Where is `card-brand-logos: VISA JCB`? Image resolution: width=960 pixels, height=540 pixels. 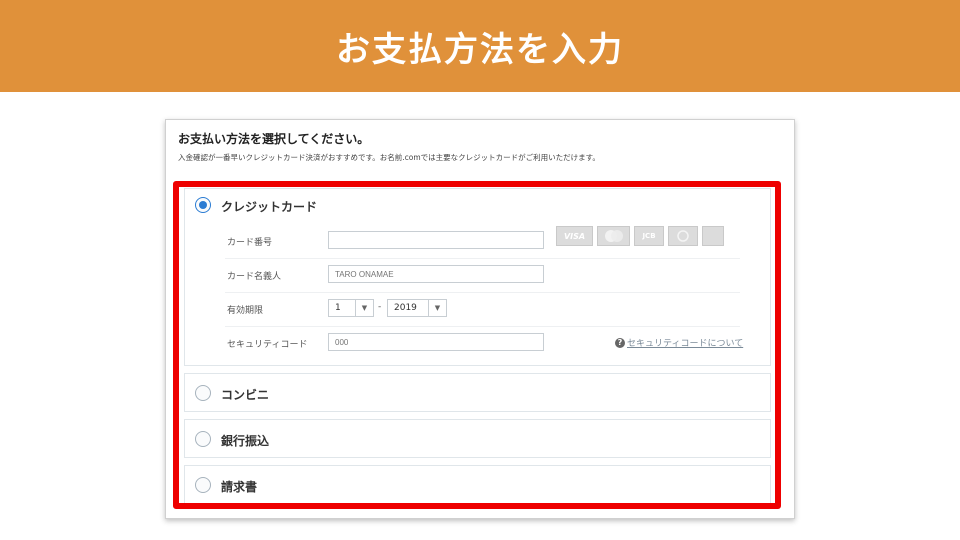
card-brand-logos: VISA JCB is located at coordinates (640, 236).